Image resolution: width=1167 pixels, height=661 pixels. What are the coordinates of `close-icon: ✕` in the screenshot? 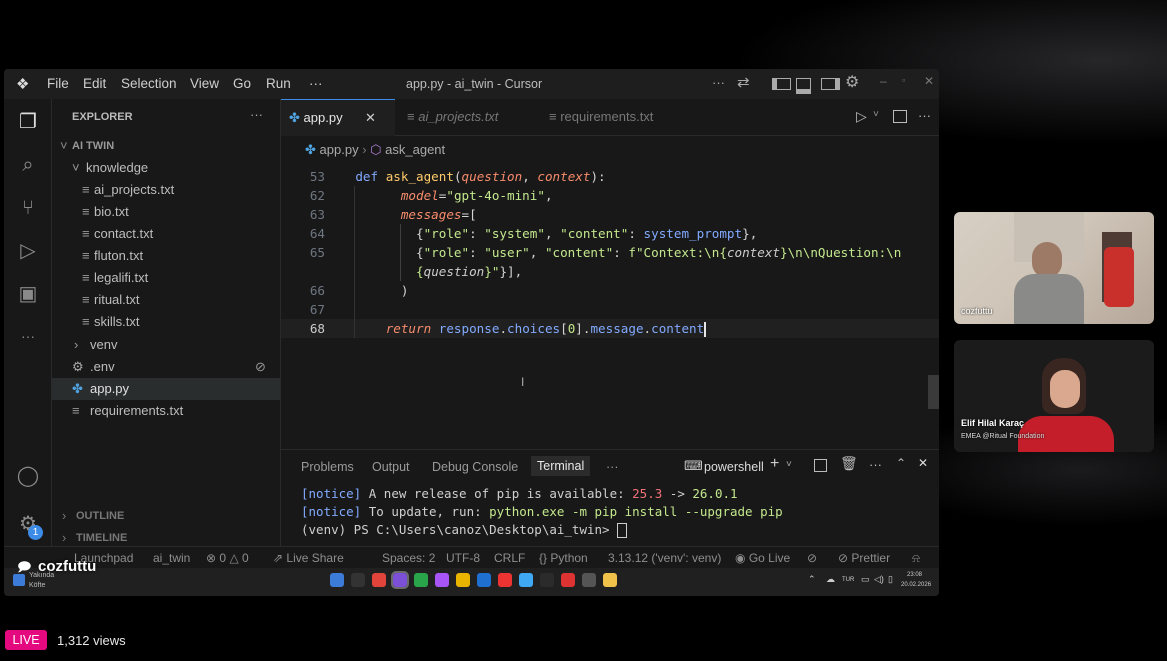 It's located at (929, 81).